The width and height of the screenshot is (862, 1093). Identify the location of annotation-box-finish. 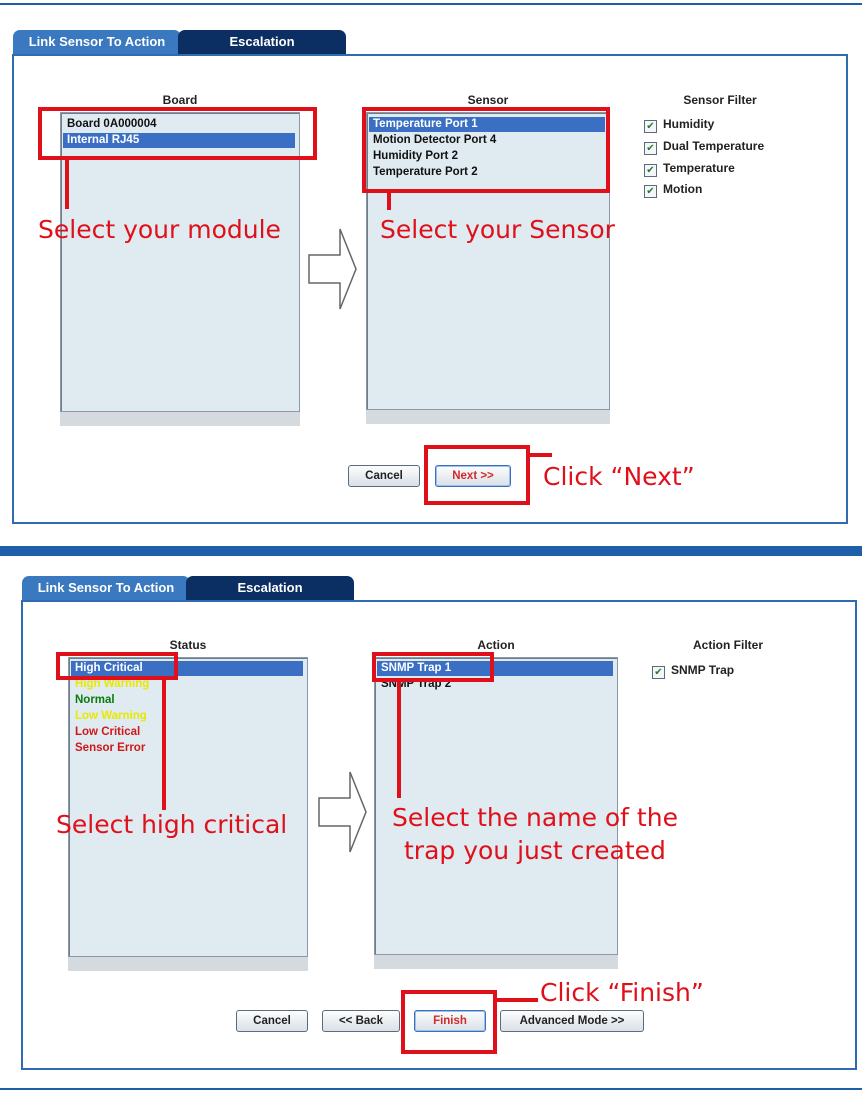
(449, 1022).